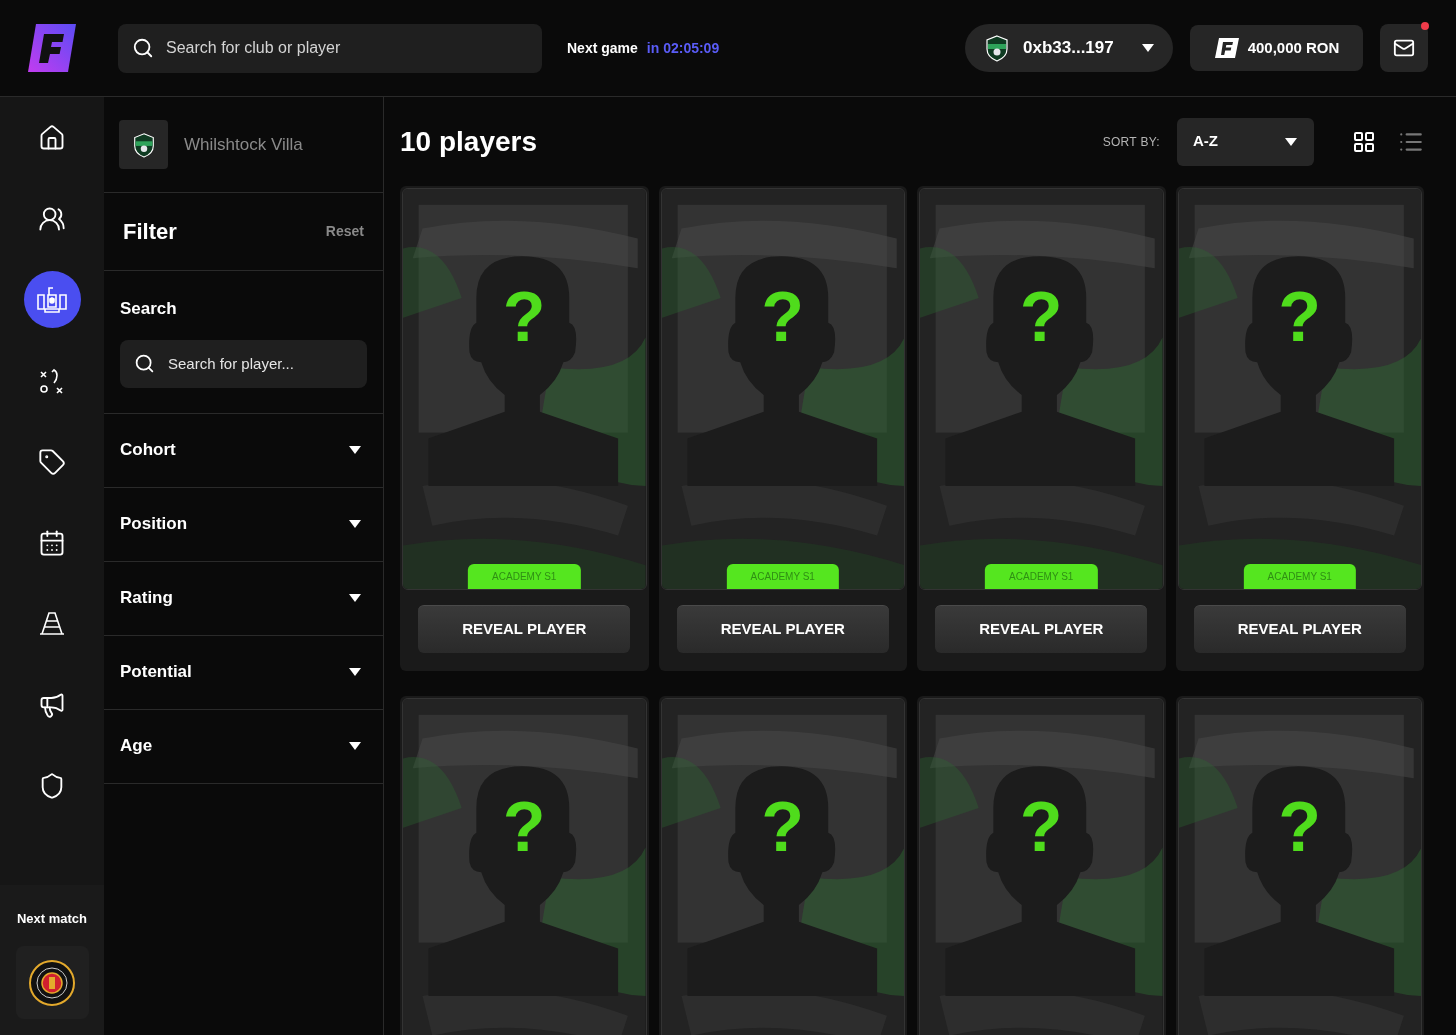  Describe the element at coordinates (52, 380) in the screenshot. I see `tactics-icon` at that location.